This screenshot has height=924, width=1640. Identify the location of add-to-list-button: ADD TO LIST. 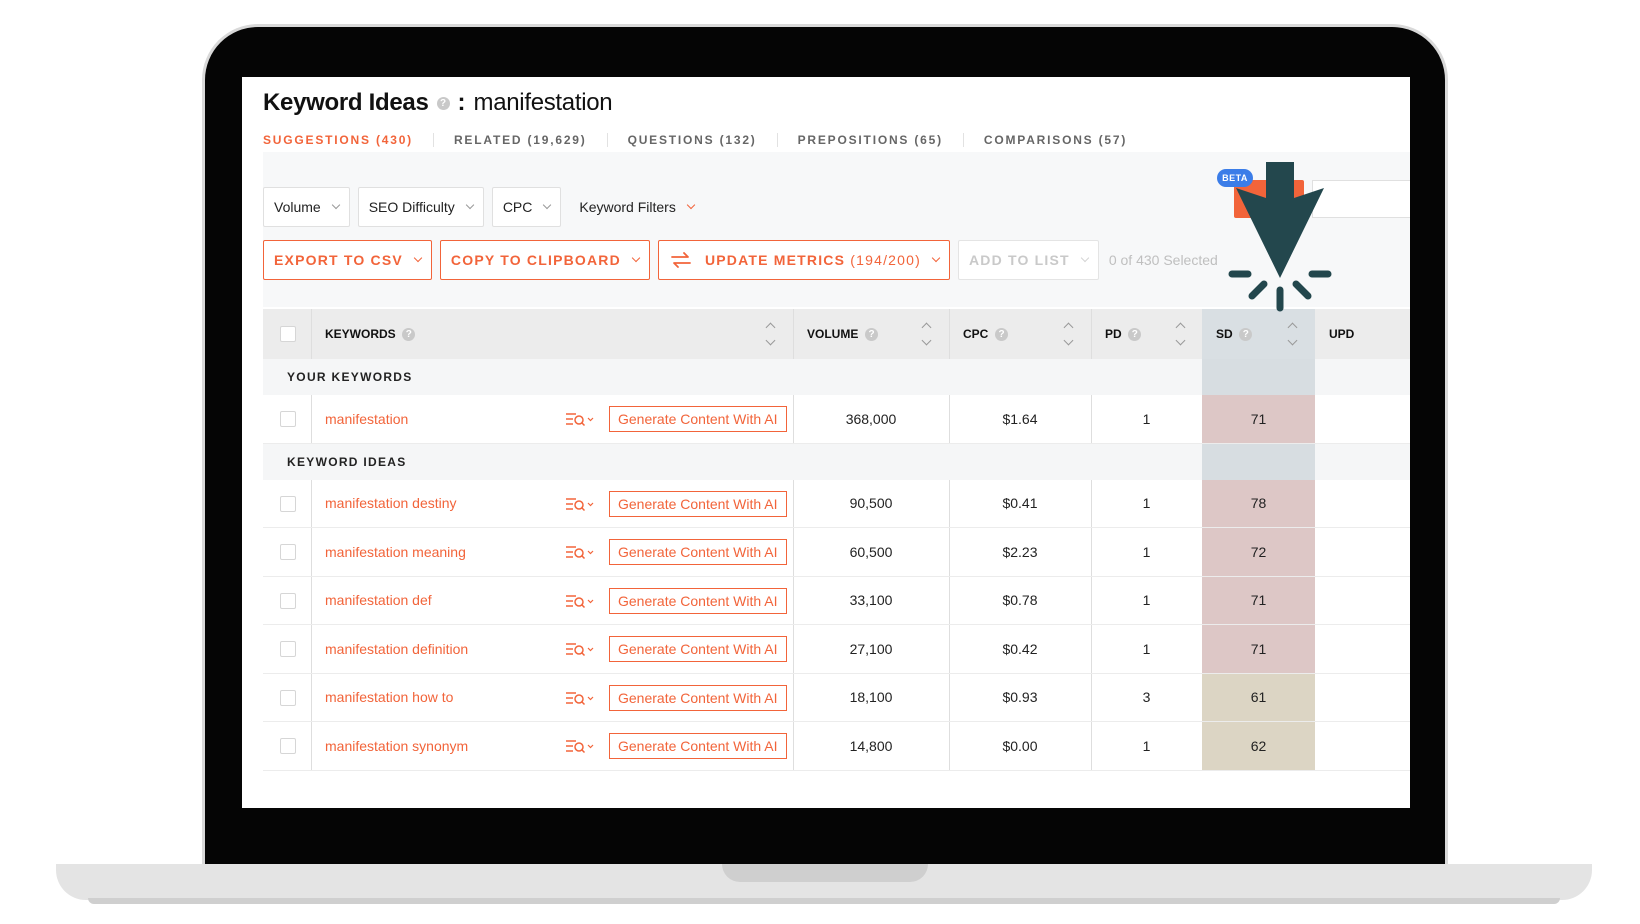
(1028, 260).